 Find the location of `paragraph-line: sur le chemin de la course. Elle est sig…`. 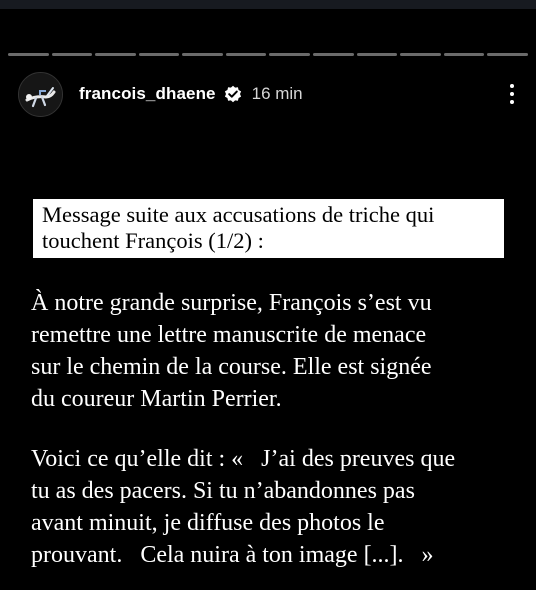

paragraph-line: sur le chemin de la course. Elle est sig… is located at coordinates (231, 367).